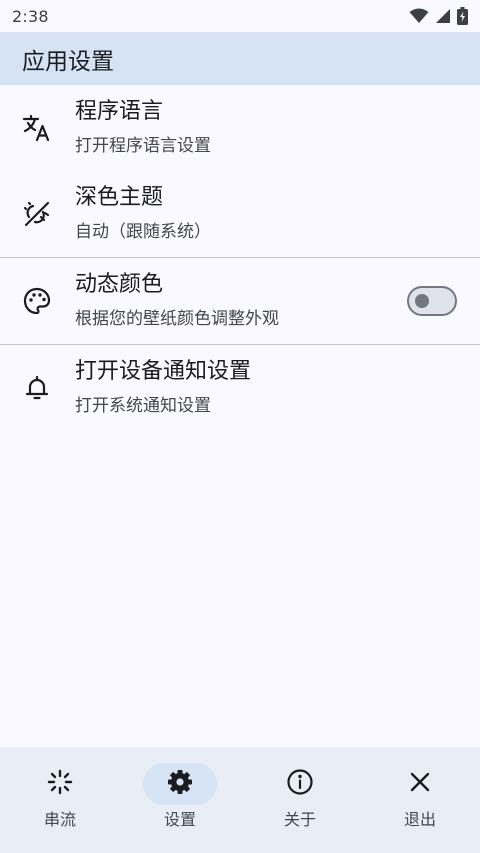 The height and width of the screenshot is (853, 480). I want to click on setting-title: 打开设备通知设置, so click(163, 371).